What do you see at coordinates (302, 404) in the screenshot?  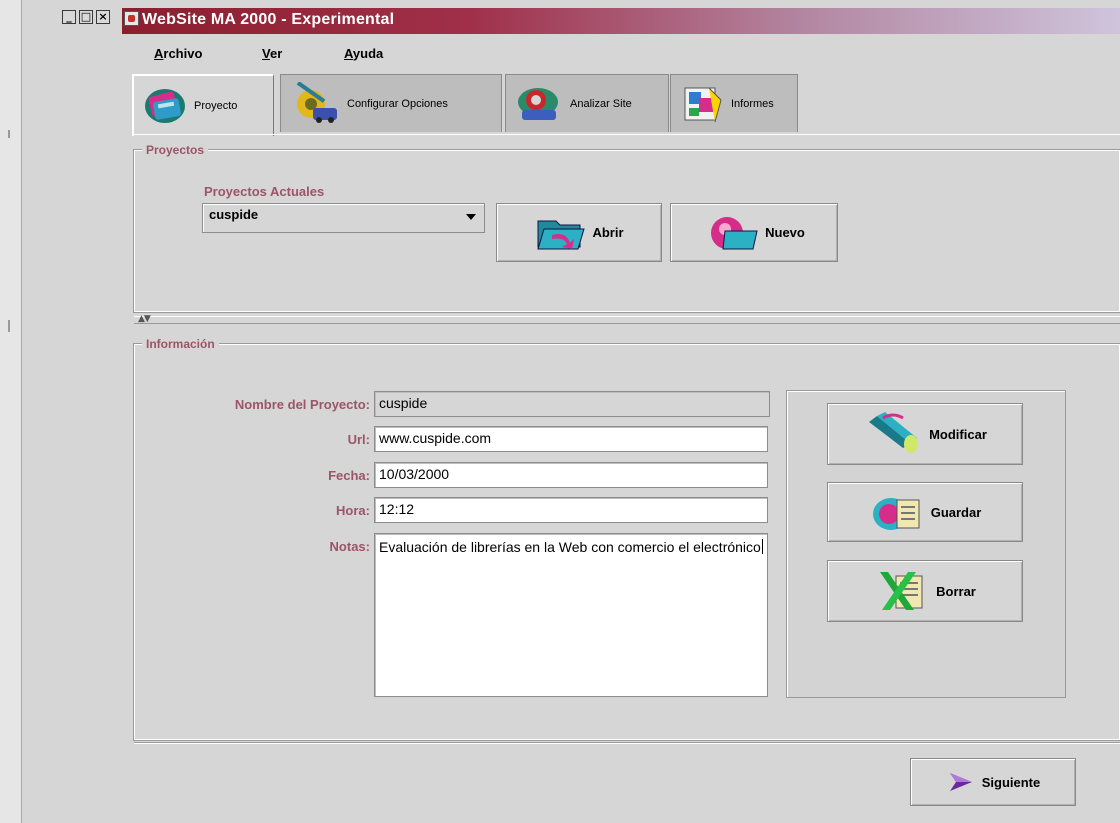 I see `project-name-label: Nombre del Proyecto:` at bounding box center [302, 404].